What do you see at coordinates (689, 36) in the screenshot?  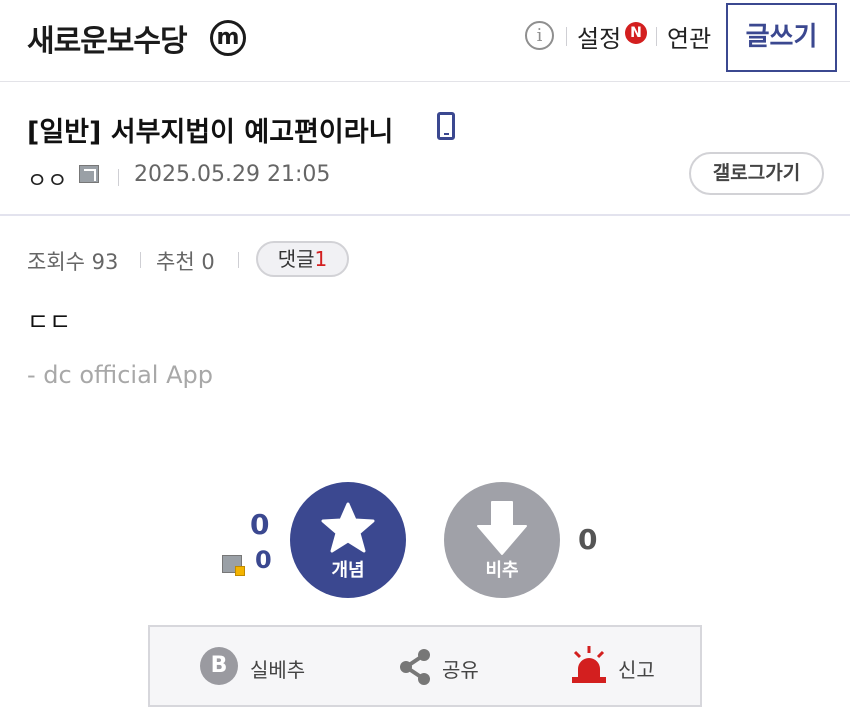 I see `related-link: 연관` at bounding box center [689, 36].